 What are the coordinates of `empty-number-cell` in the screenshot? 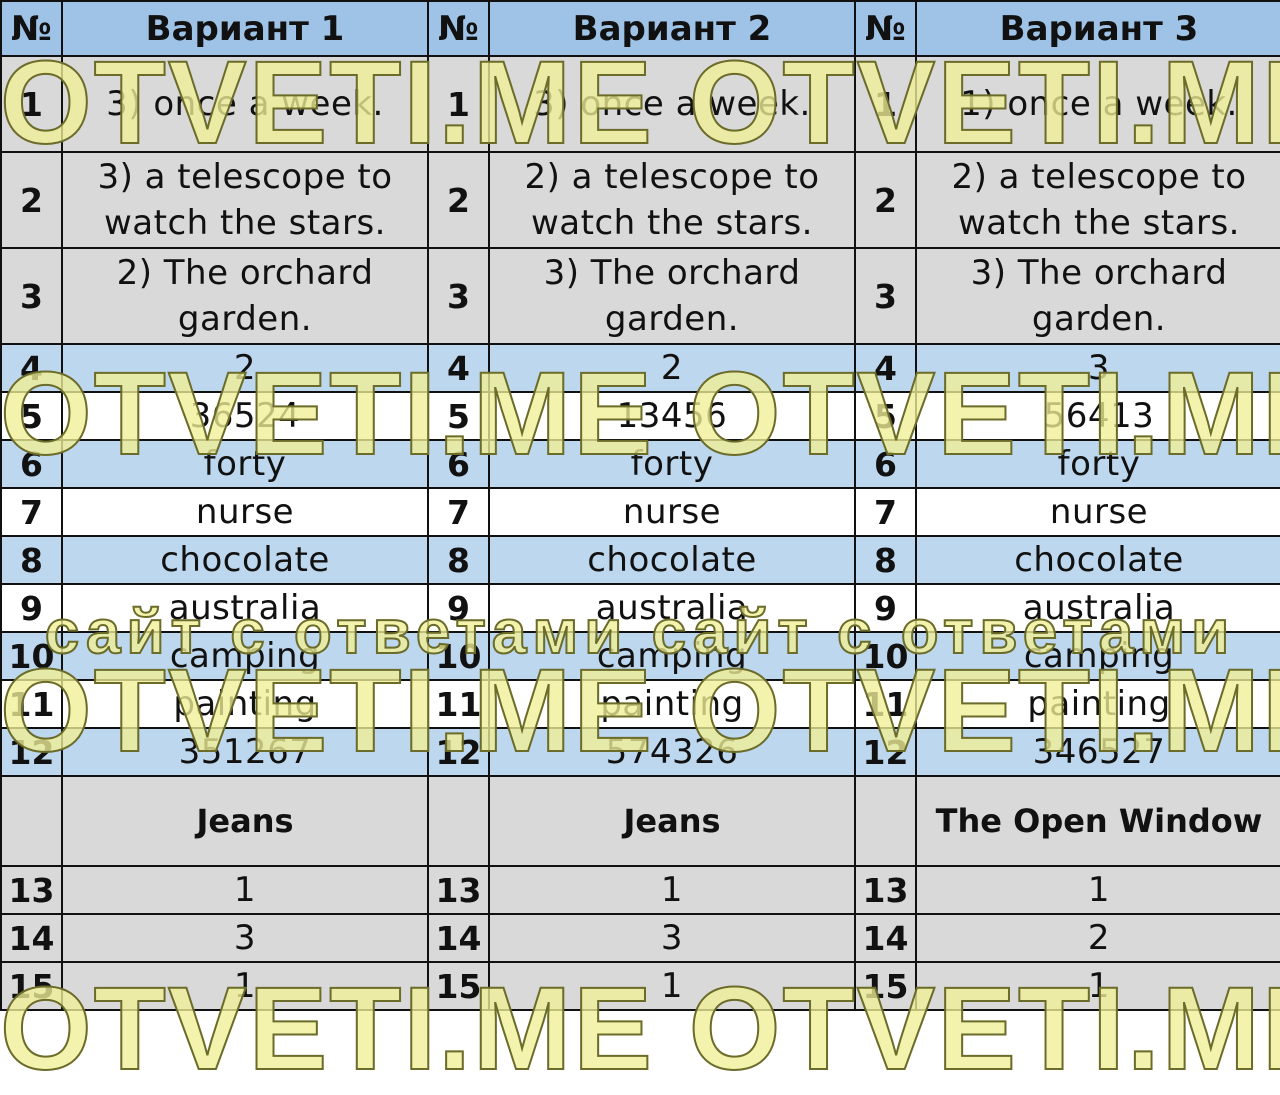 It's located at (31, 821).